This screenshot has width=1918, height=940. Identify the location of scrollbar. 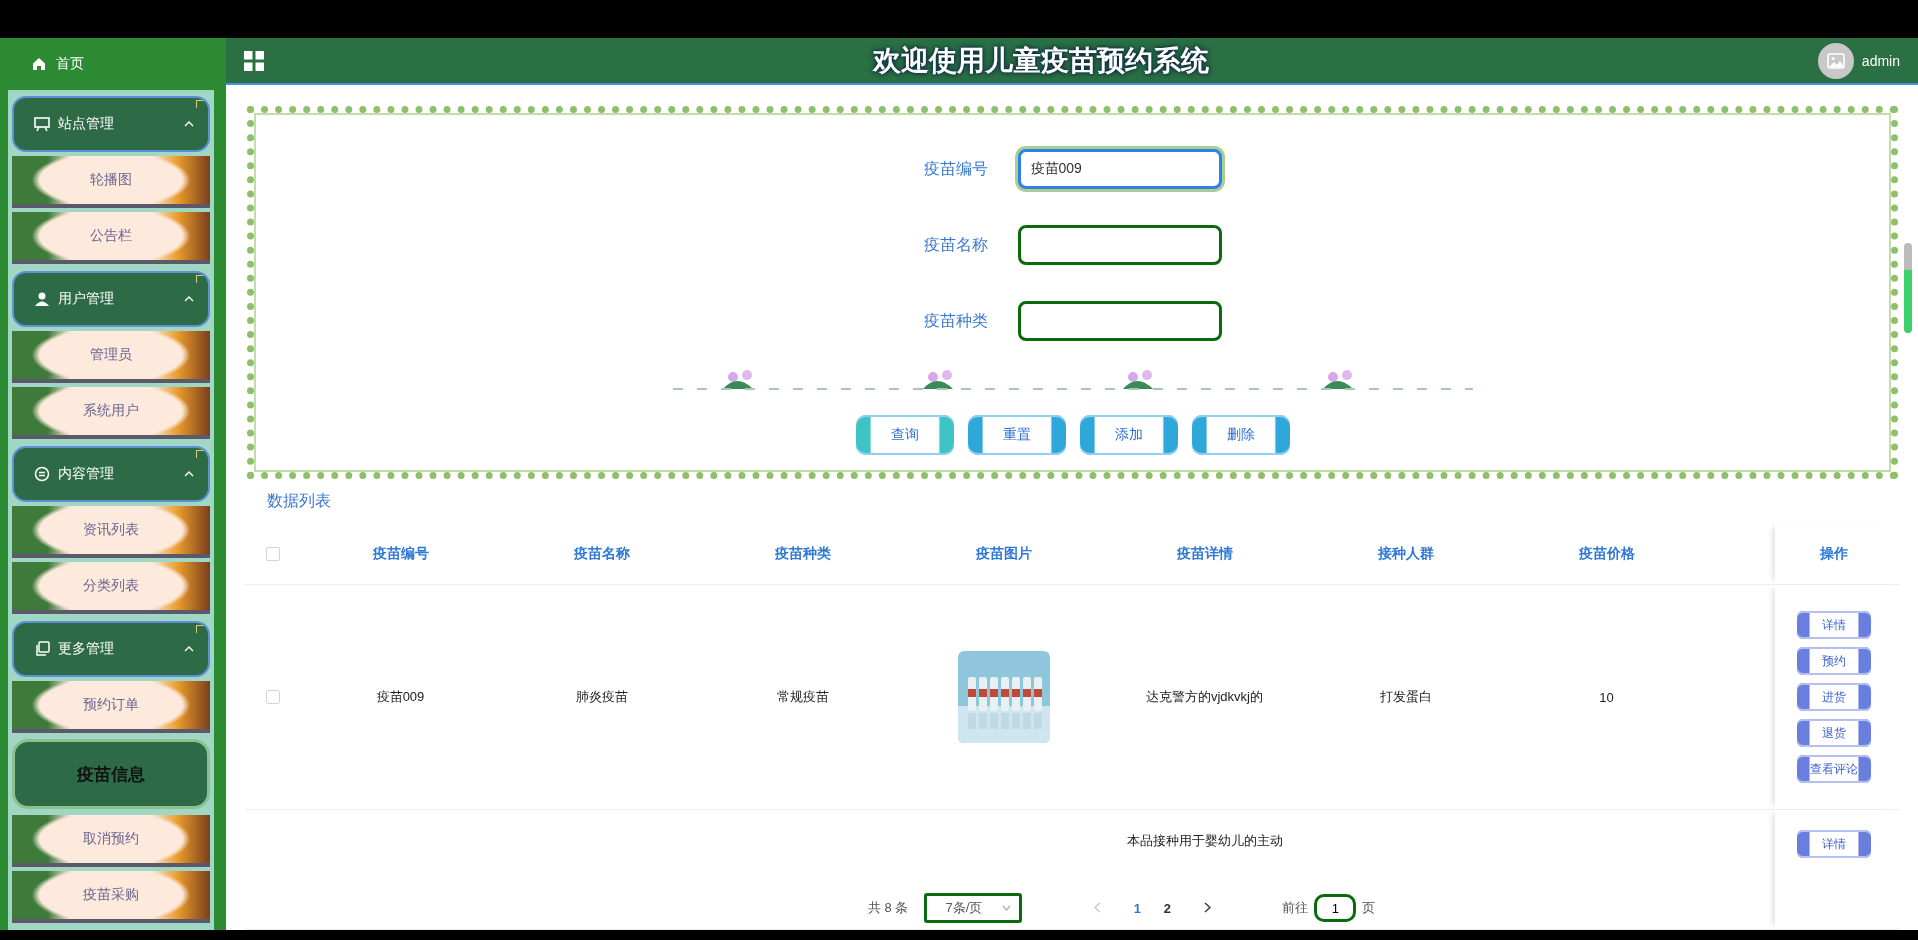
(1908, 288).